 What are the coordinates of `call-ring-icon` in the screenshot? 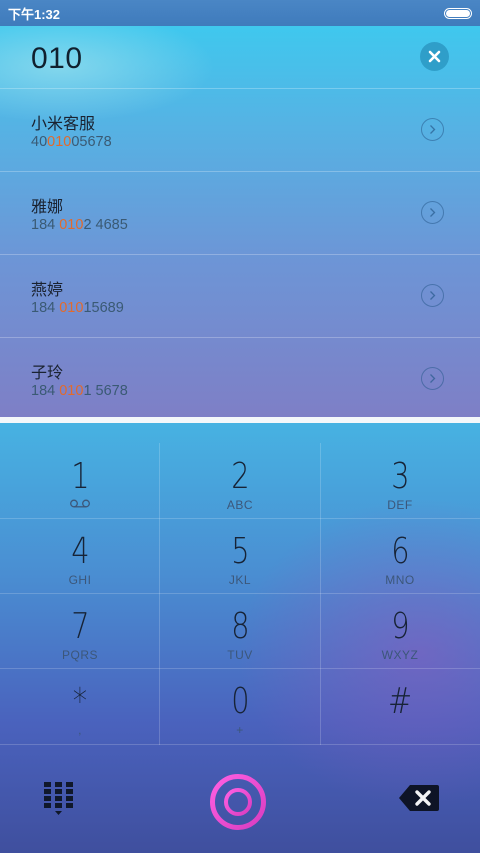 It's located at (238, 802).